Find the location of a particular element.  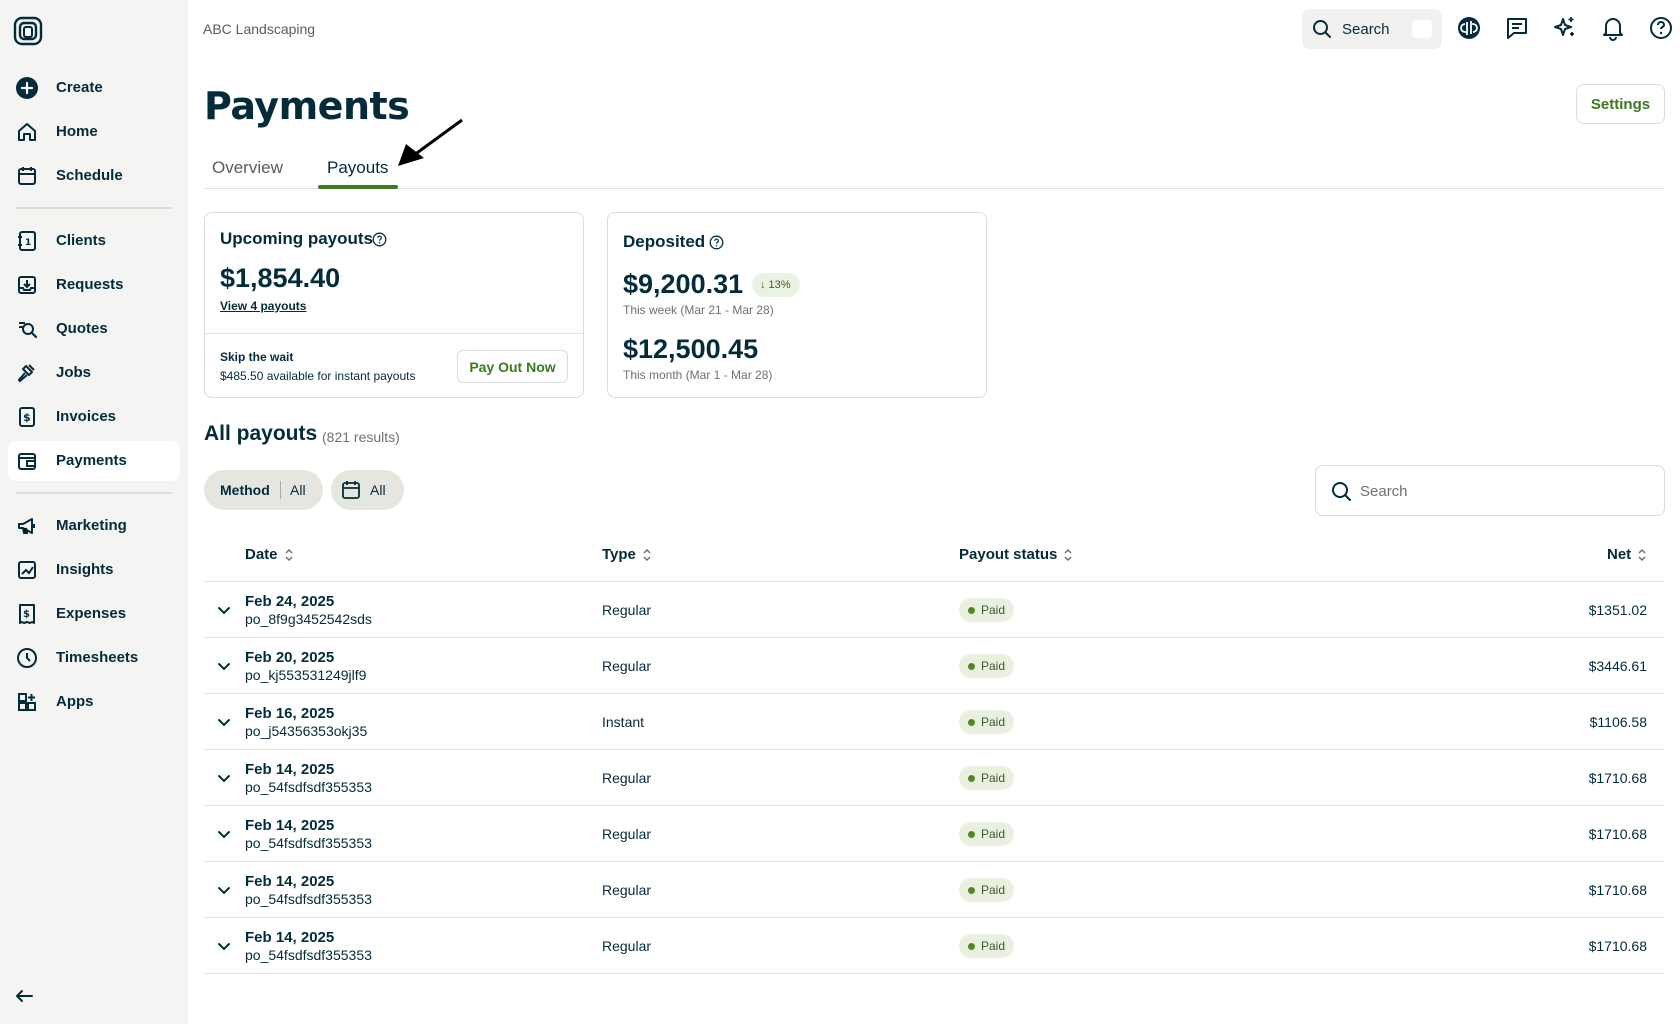

quickbooks-icon is located at coordinates (1469, 28).